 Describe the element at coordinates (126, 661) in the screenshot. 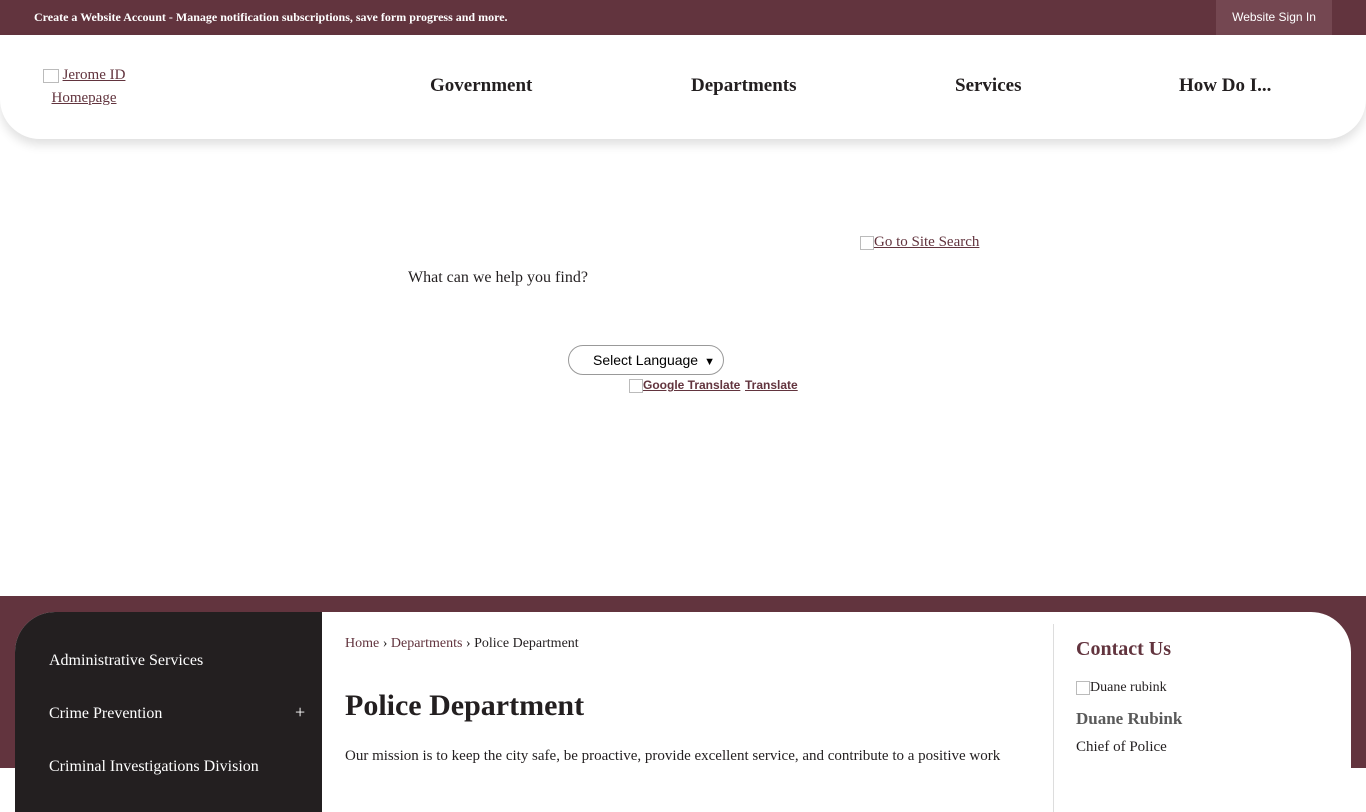

I see `sidebar-item-administrative-services: Administrative Services` at that location.